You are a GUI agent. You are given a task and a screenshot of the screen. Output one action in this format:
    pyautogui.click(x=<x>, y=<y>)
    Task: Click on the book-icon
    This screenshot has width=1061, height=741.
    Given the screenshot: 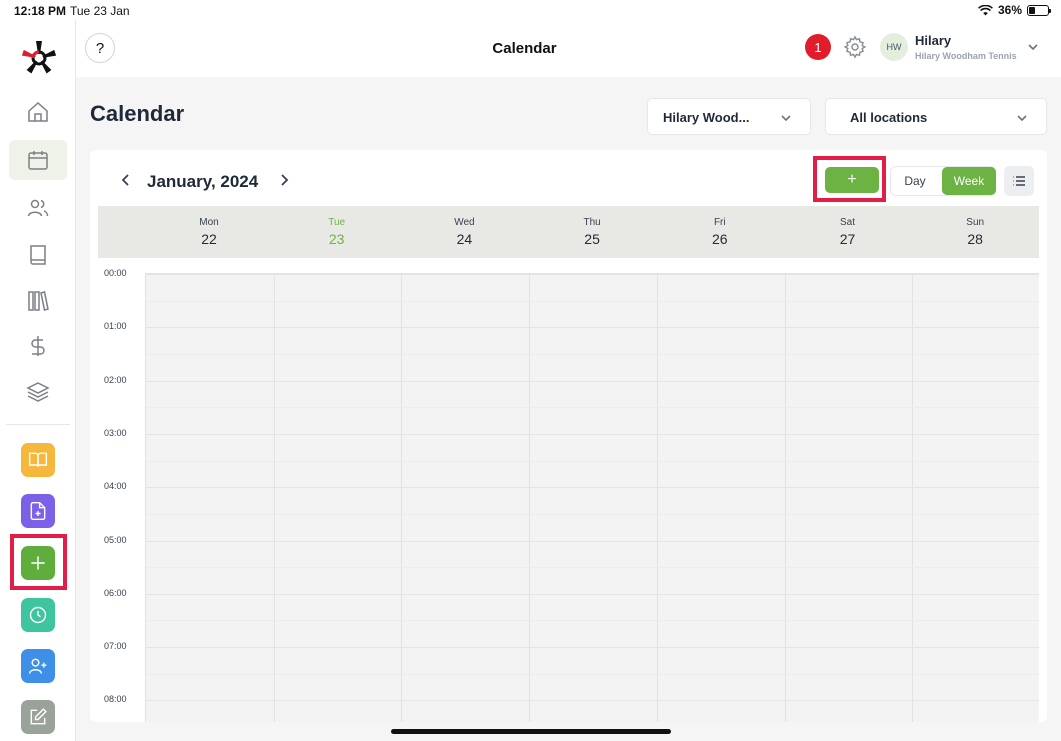 What is the action you would take?
    pyautogui.click(x=38, y=255)
    